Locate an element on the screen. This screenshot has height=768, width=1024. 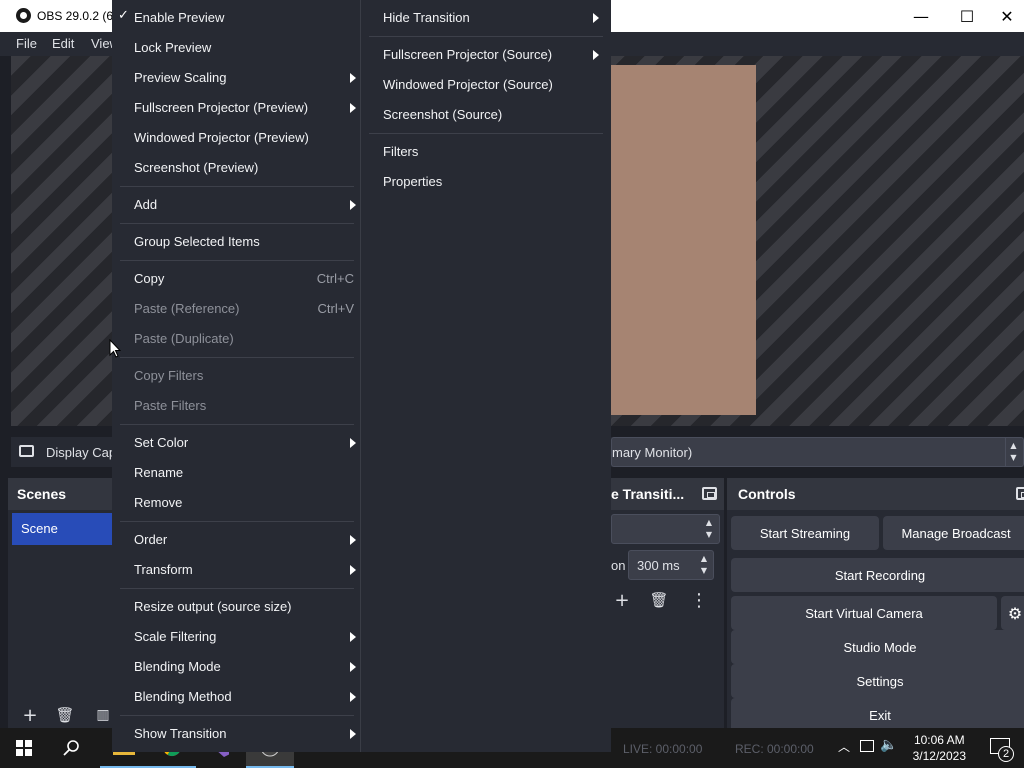
menu-item-filters: Filters is located at coordinates (486, 152).